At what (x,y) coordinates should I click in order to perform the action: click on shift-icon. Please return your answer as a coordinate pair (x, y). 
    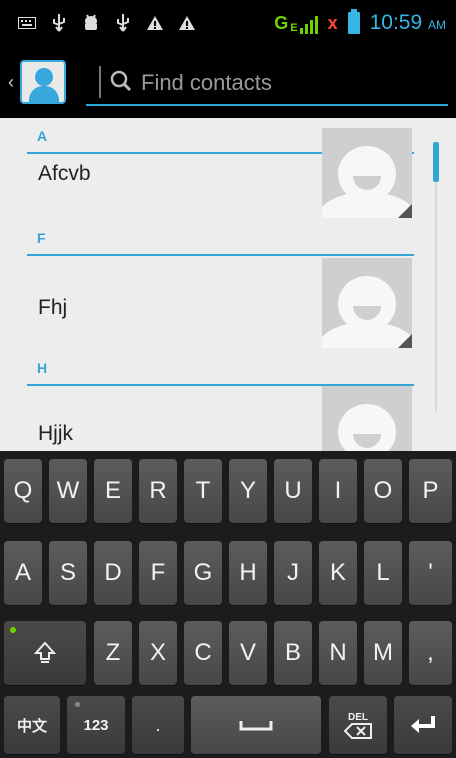
    Looking at the image, I should click on (45, 652).